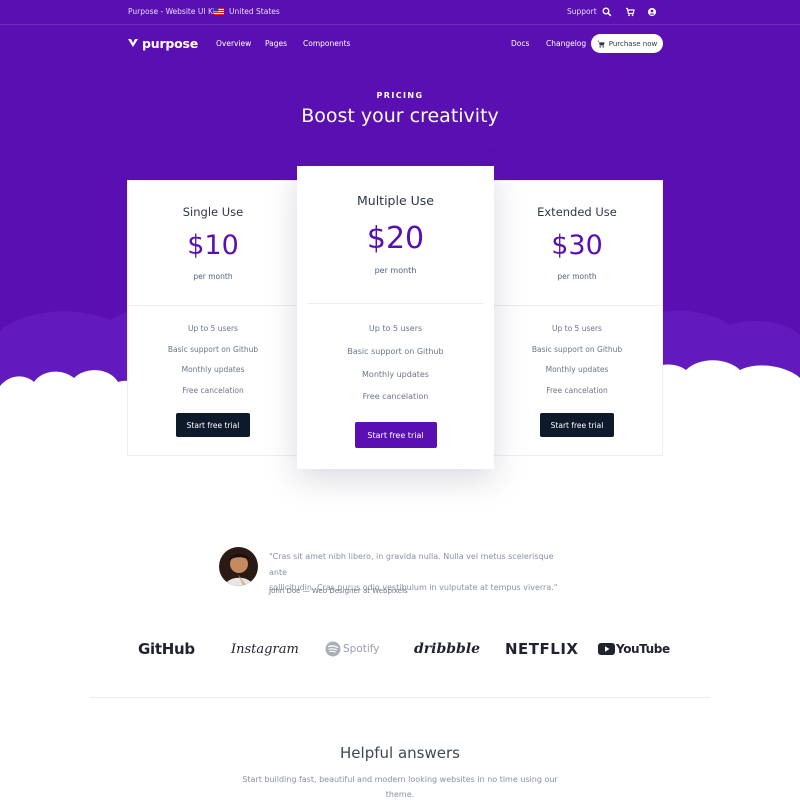 The height and width of the screenshot is (800, 800). Describe the element at coordinates (400, 697) in the screenshot. I see `section-divider` at that location.